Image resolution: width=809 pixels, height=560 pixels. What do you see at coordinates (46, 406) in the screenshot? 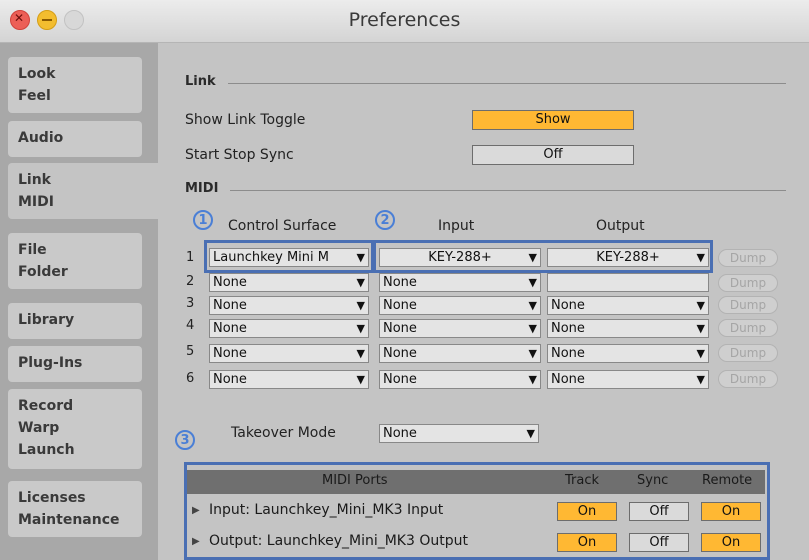
I see `tab-label: Record` at bounding box center [46, 406].